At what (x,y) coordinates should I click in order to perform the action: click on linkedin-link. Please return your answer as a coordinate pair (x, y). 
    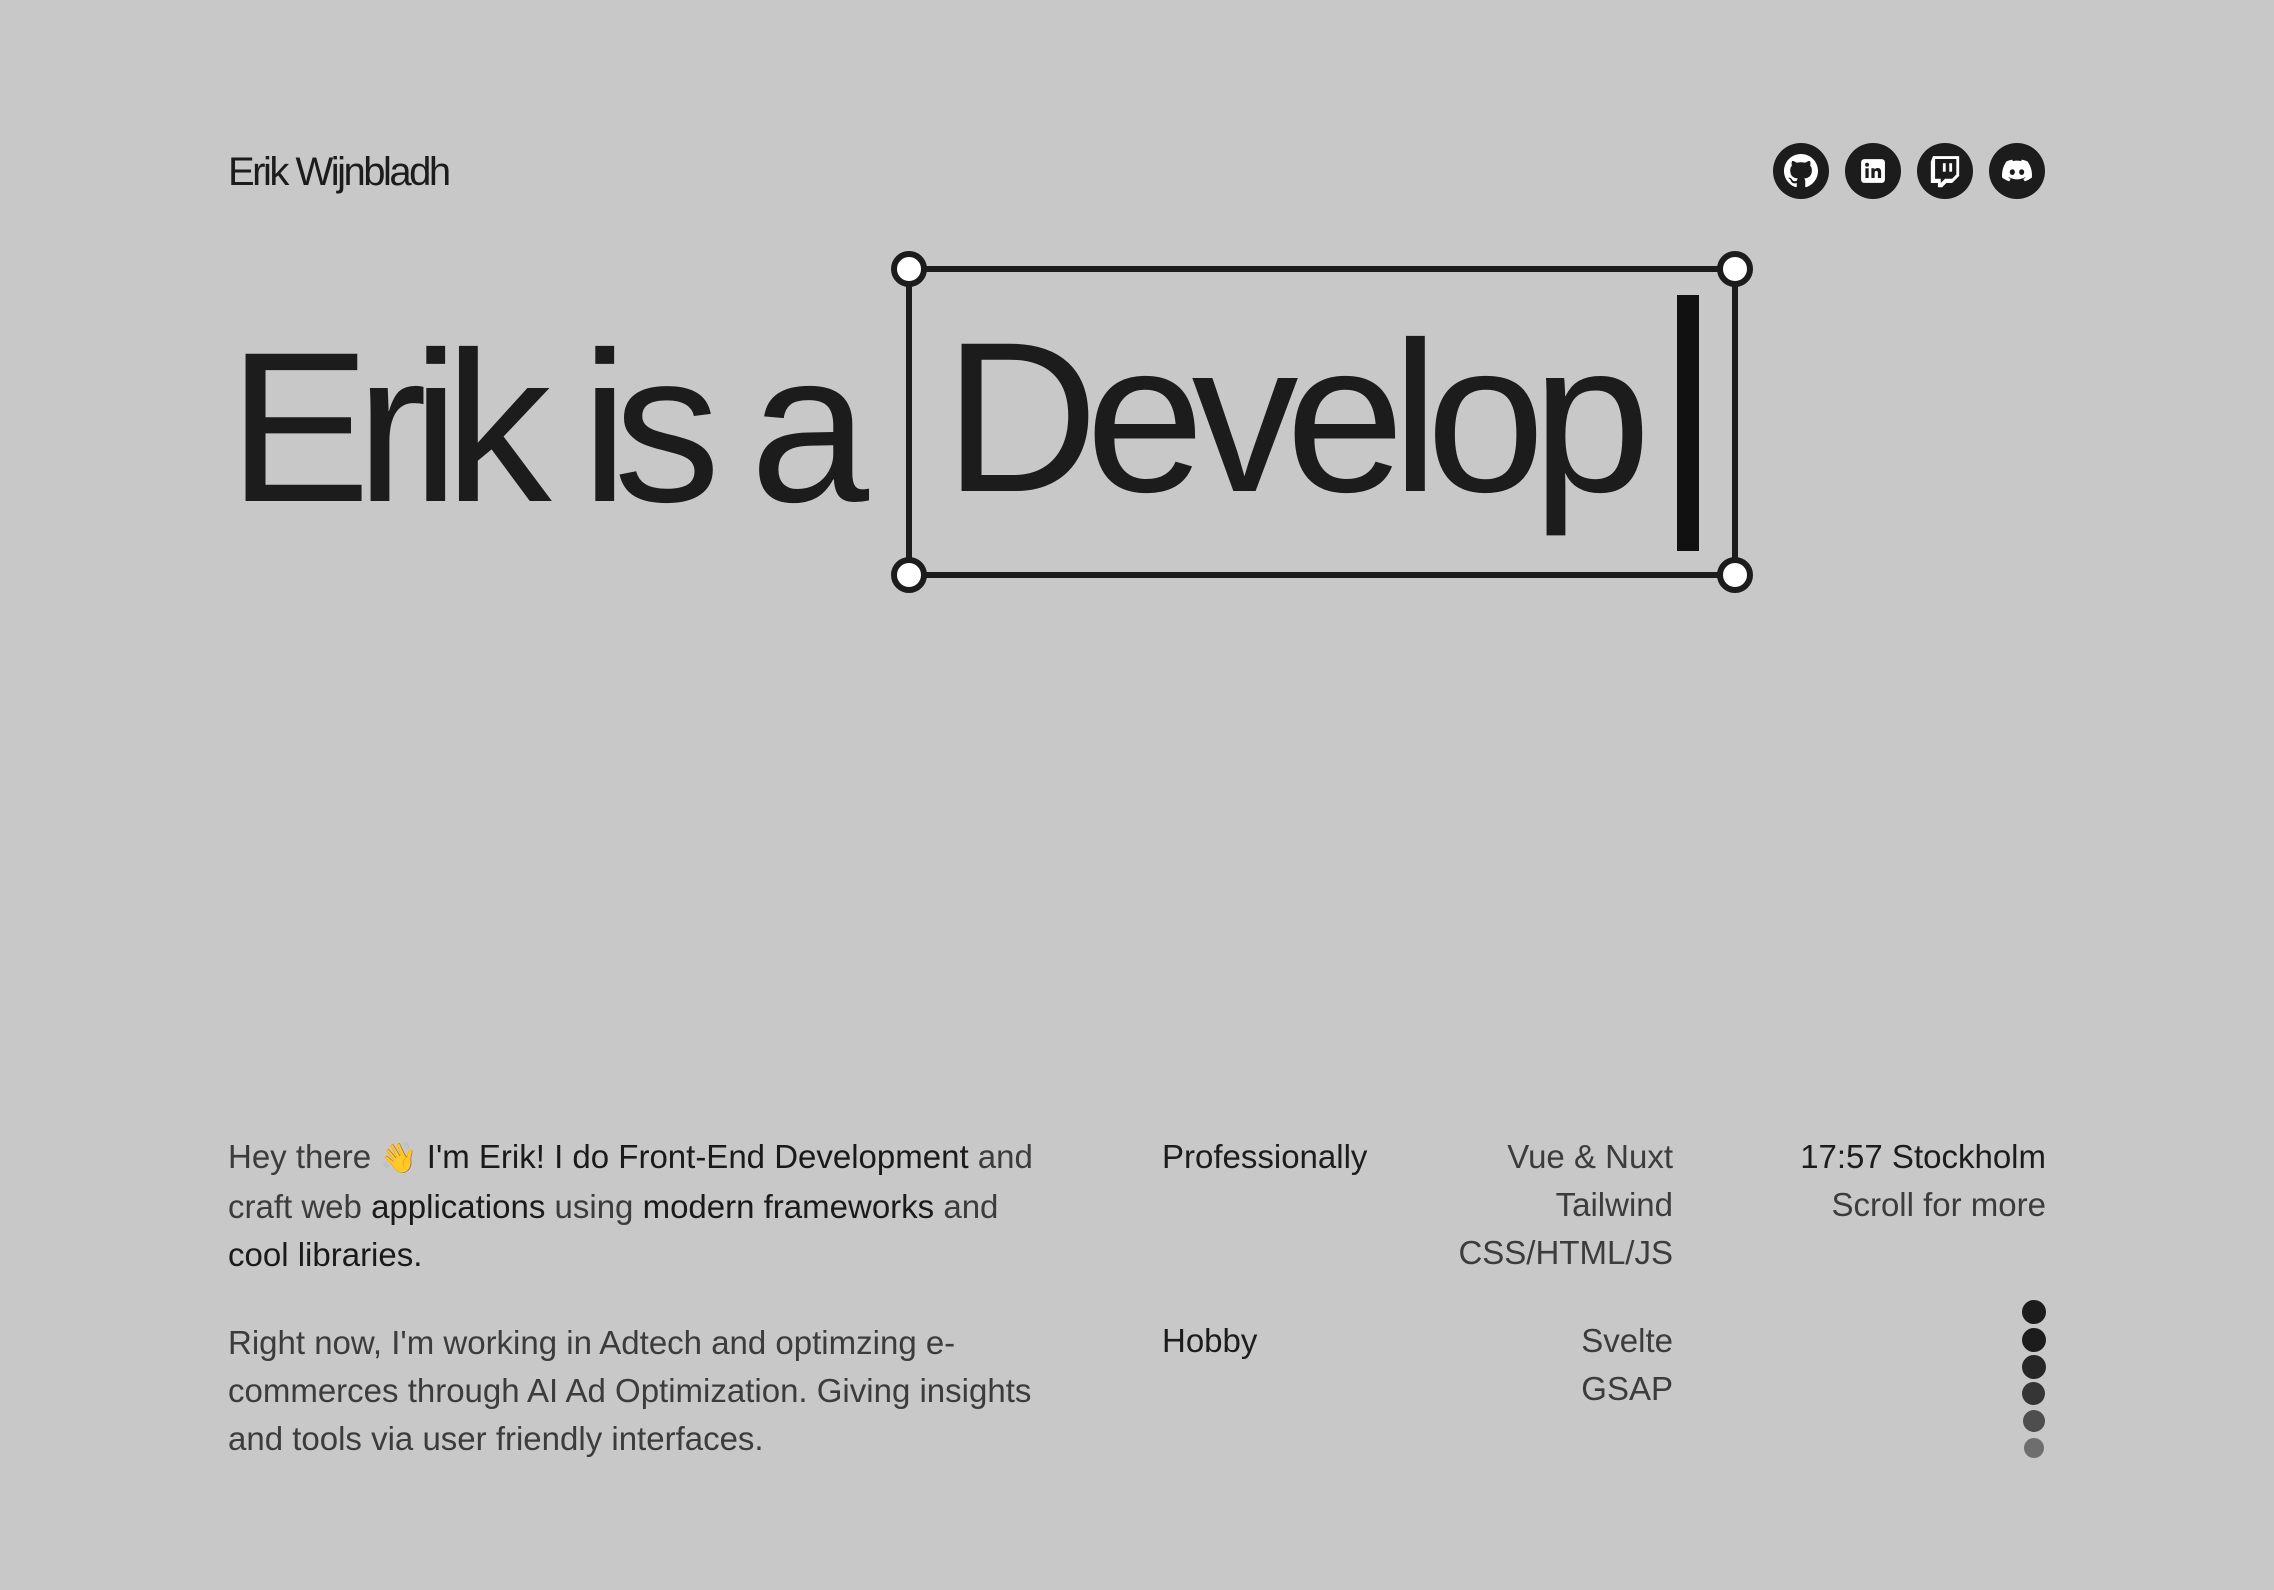
    Looking at the image, I should click on (1873, 171).